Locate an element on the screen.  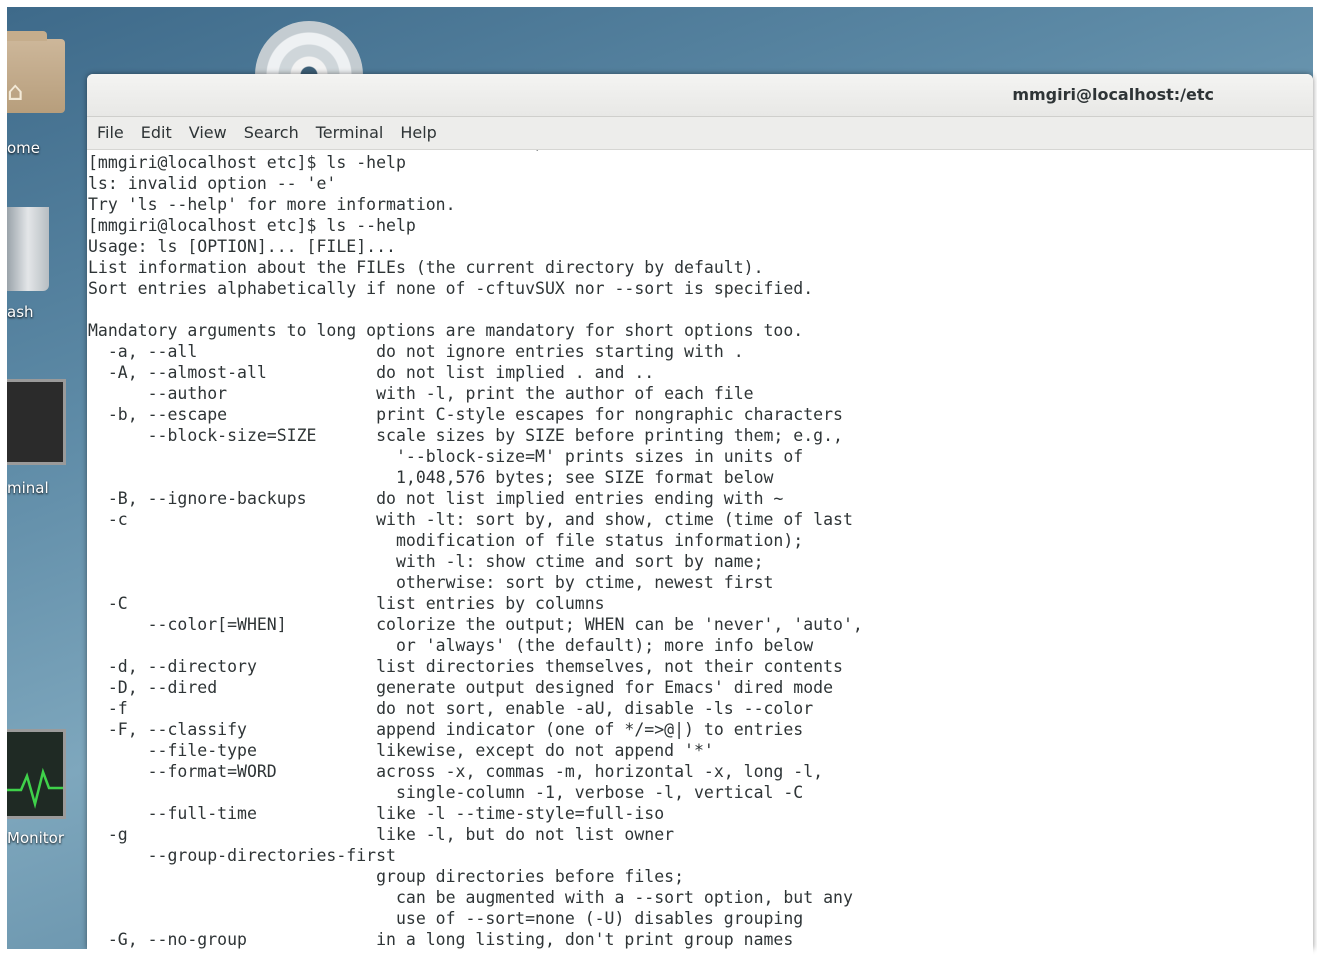
terminal-line: ls: invalid option -- 'e' is located at coordinates (212, 183).